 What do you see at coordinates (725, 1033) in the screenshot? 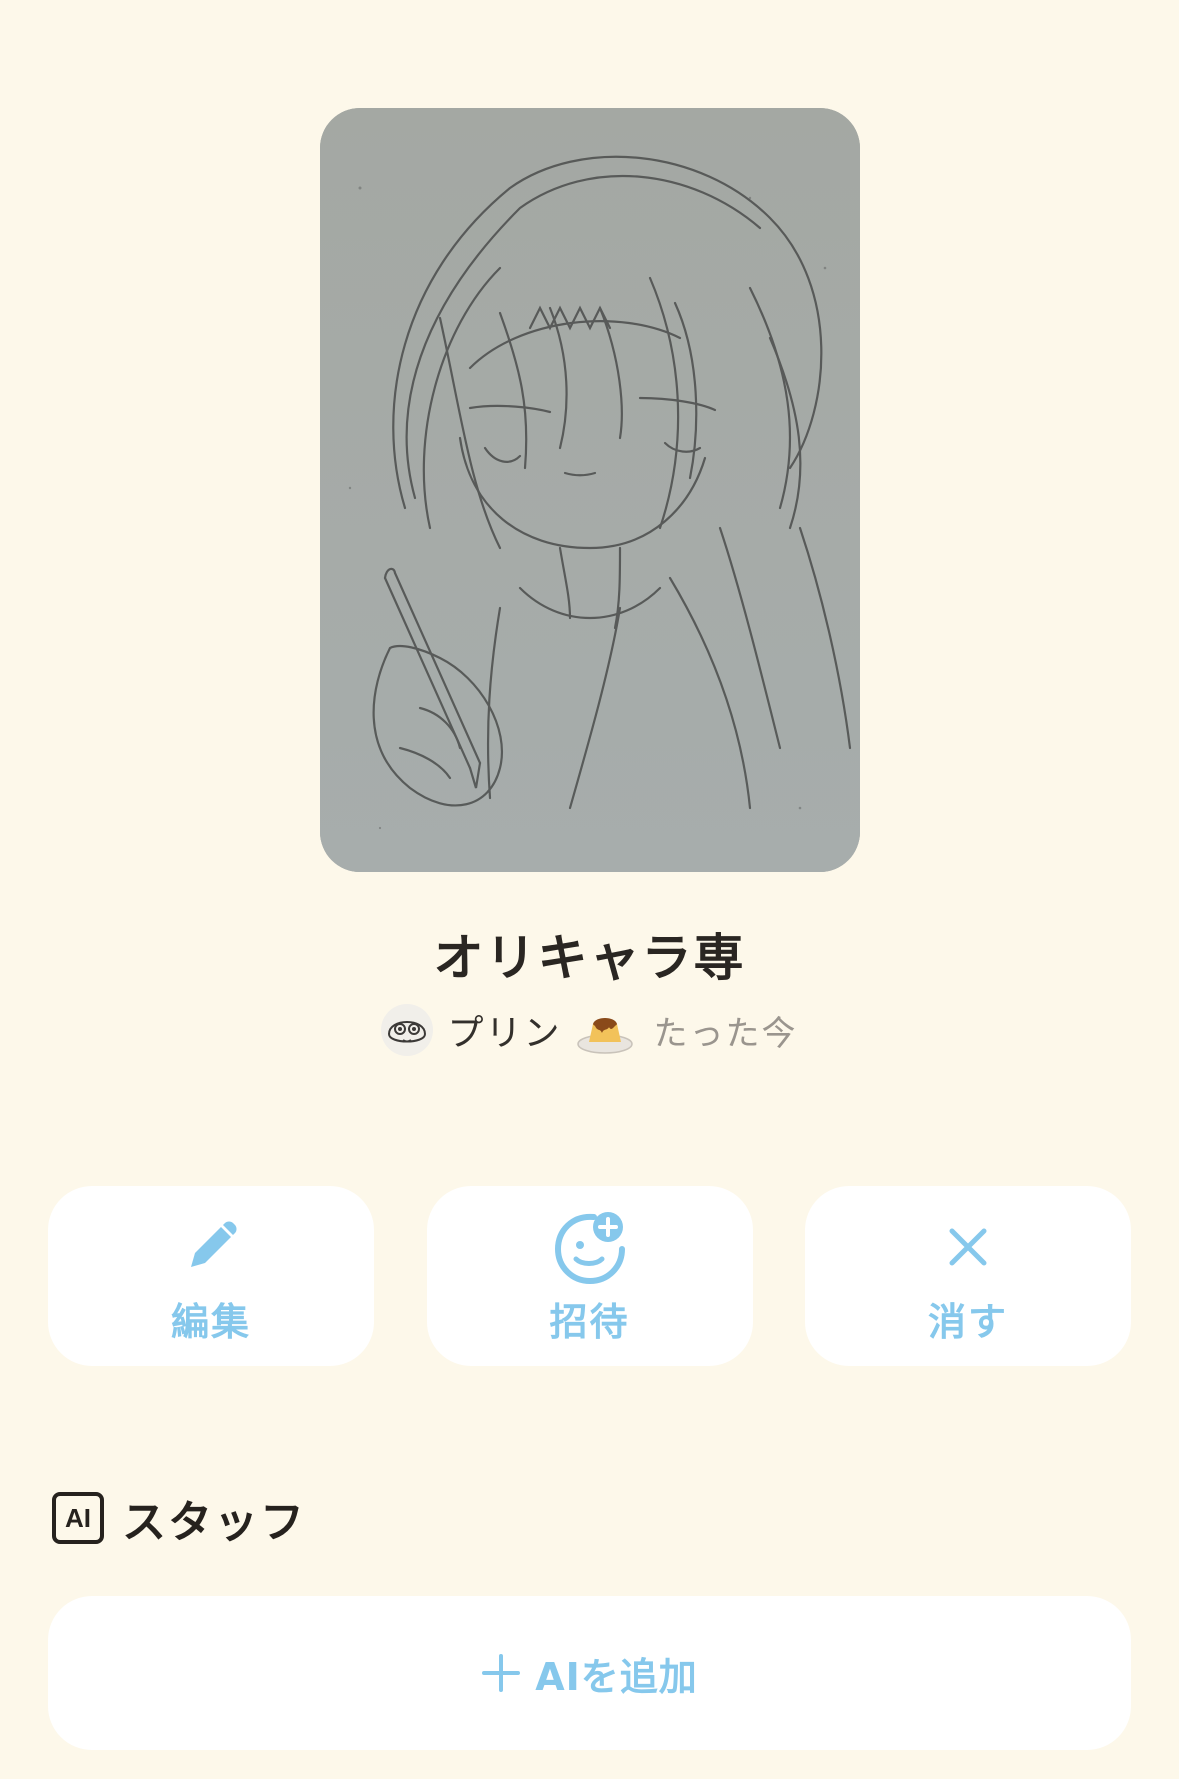
I see `timestamp: たった今` at bounding box center [725, 1033].